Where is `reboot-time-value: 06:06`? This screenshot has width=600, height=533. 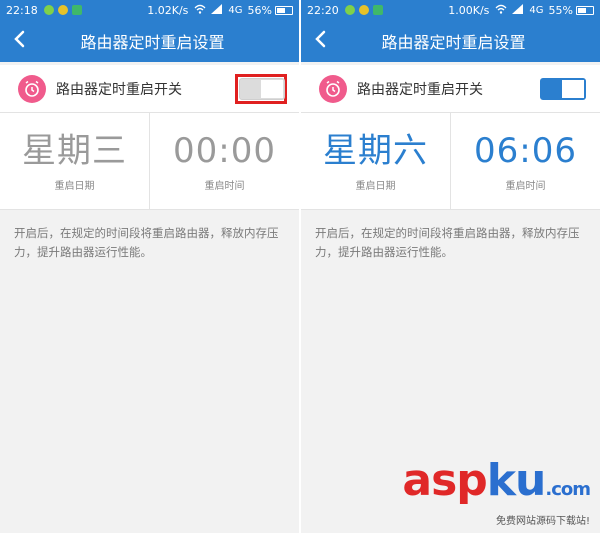 reboot-time-value: 06:06 is located at coordinates (525, 150).